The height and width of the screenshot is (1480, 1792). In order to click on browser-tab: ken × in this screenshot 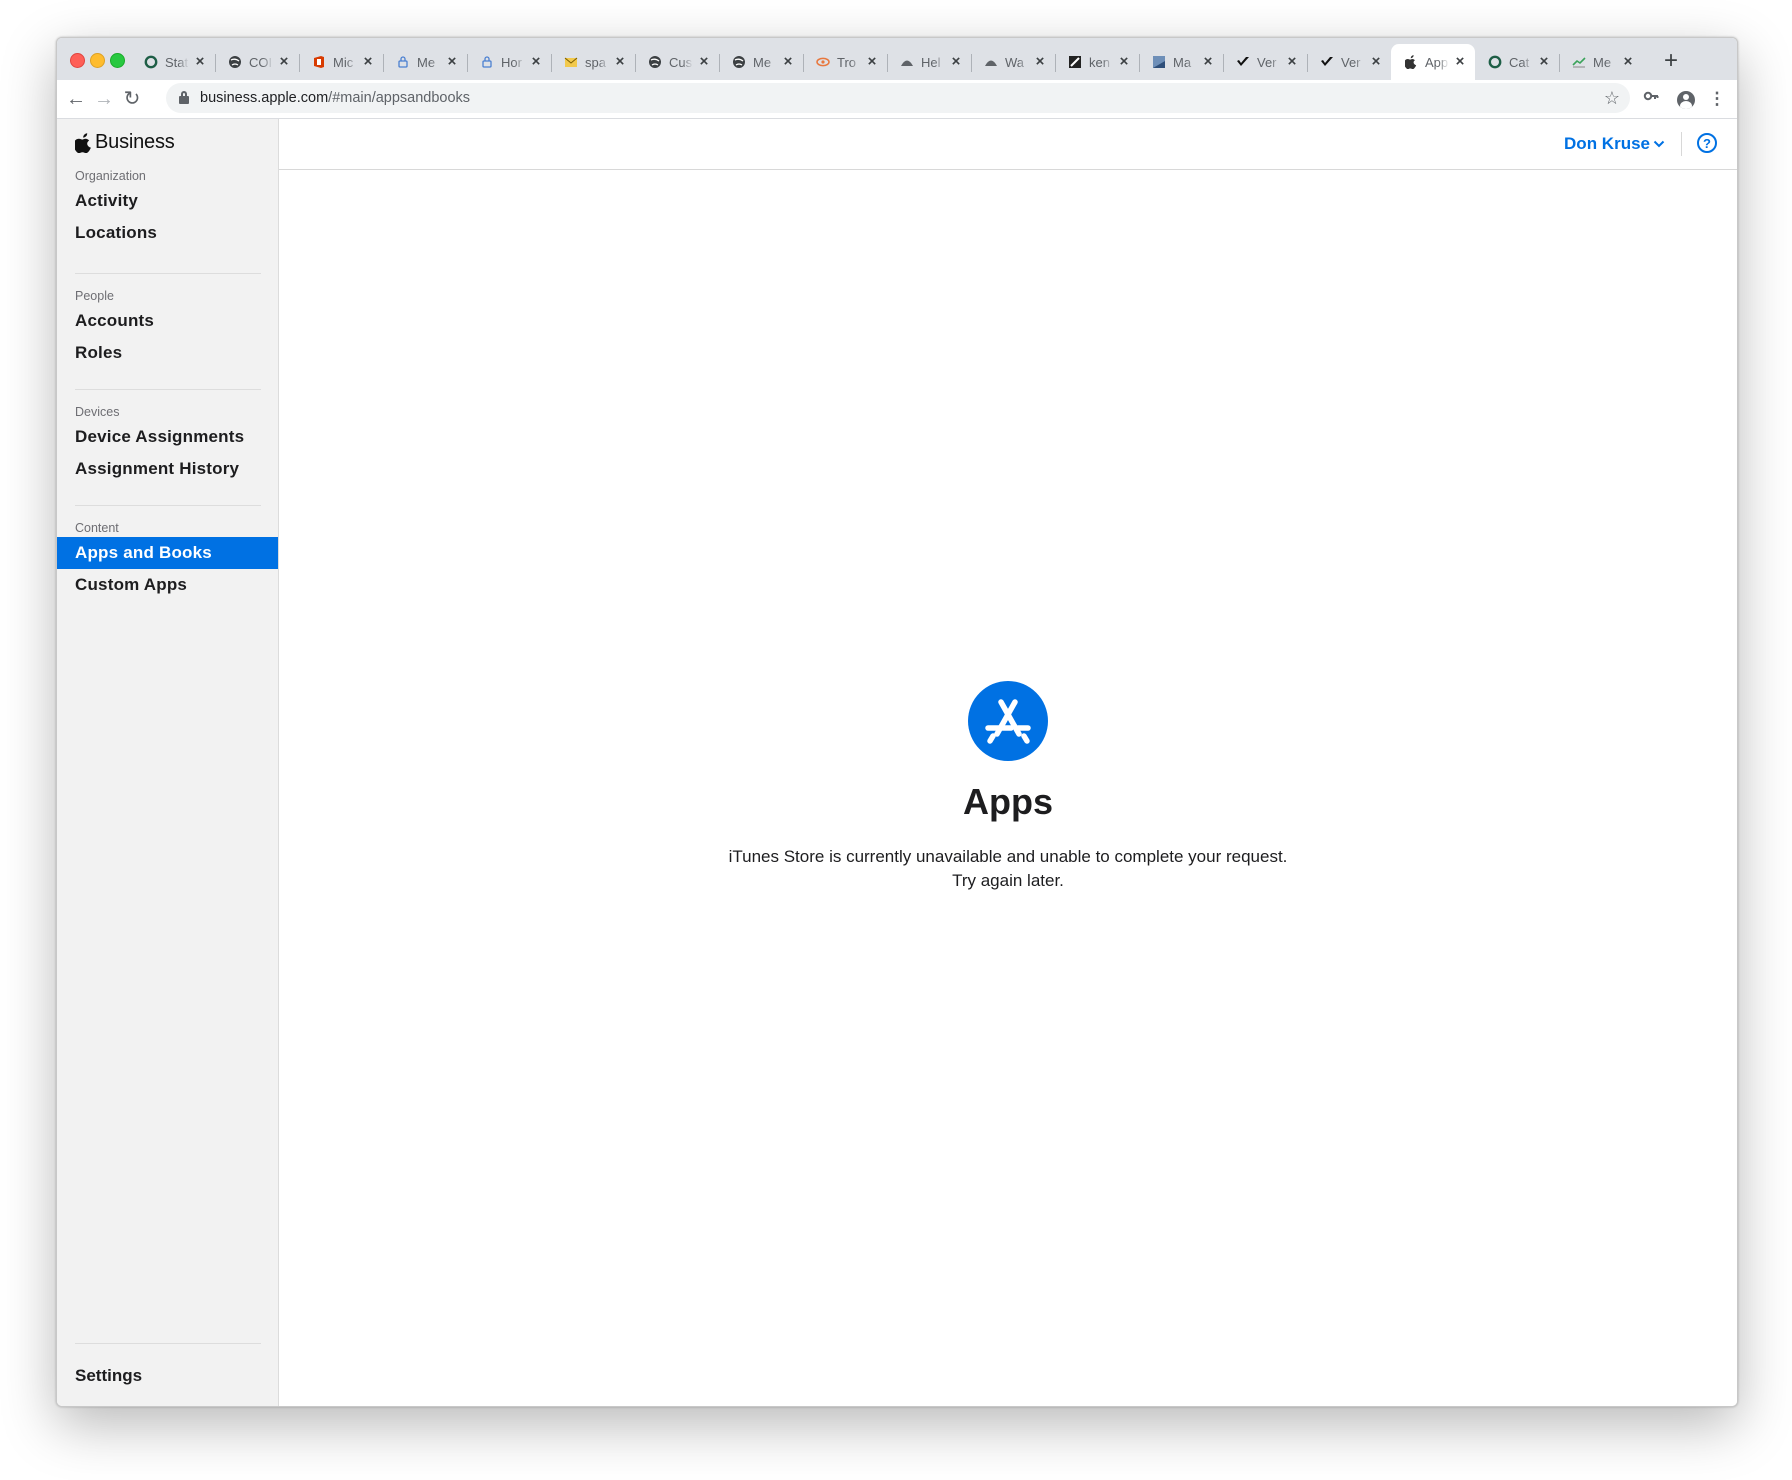, I will do `click(1097, 62)`.